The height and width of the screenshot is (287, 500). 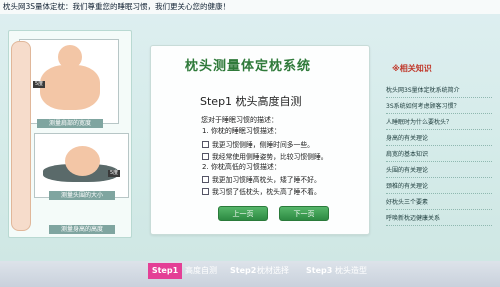 I want to click on step3-tab: Step3, so click(x=319, y=271).